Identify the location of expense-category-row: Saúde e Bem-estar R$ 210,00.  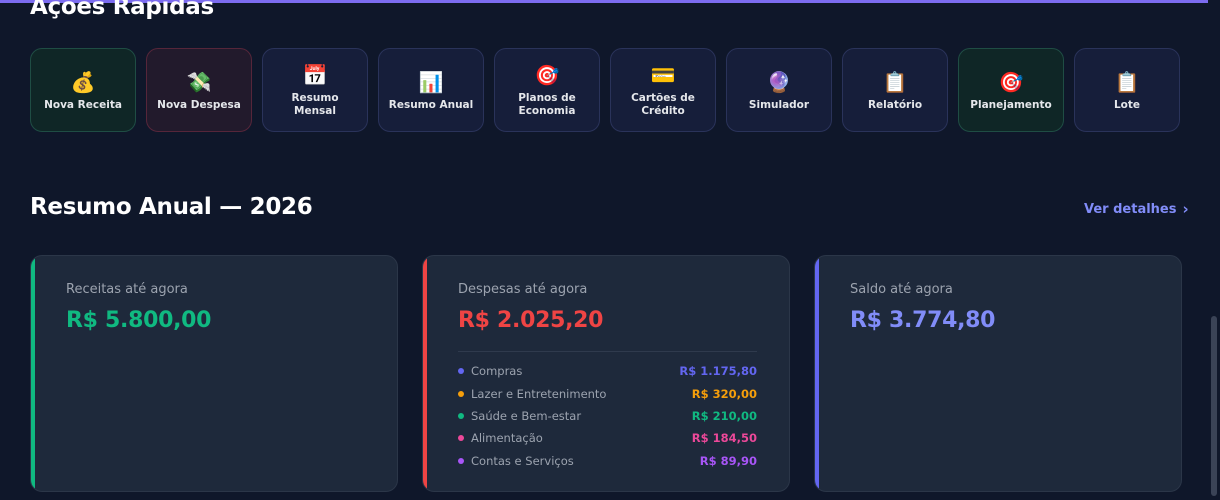
(607, 416).